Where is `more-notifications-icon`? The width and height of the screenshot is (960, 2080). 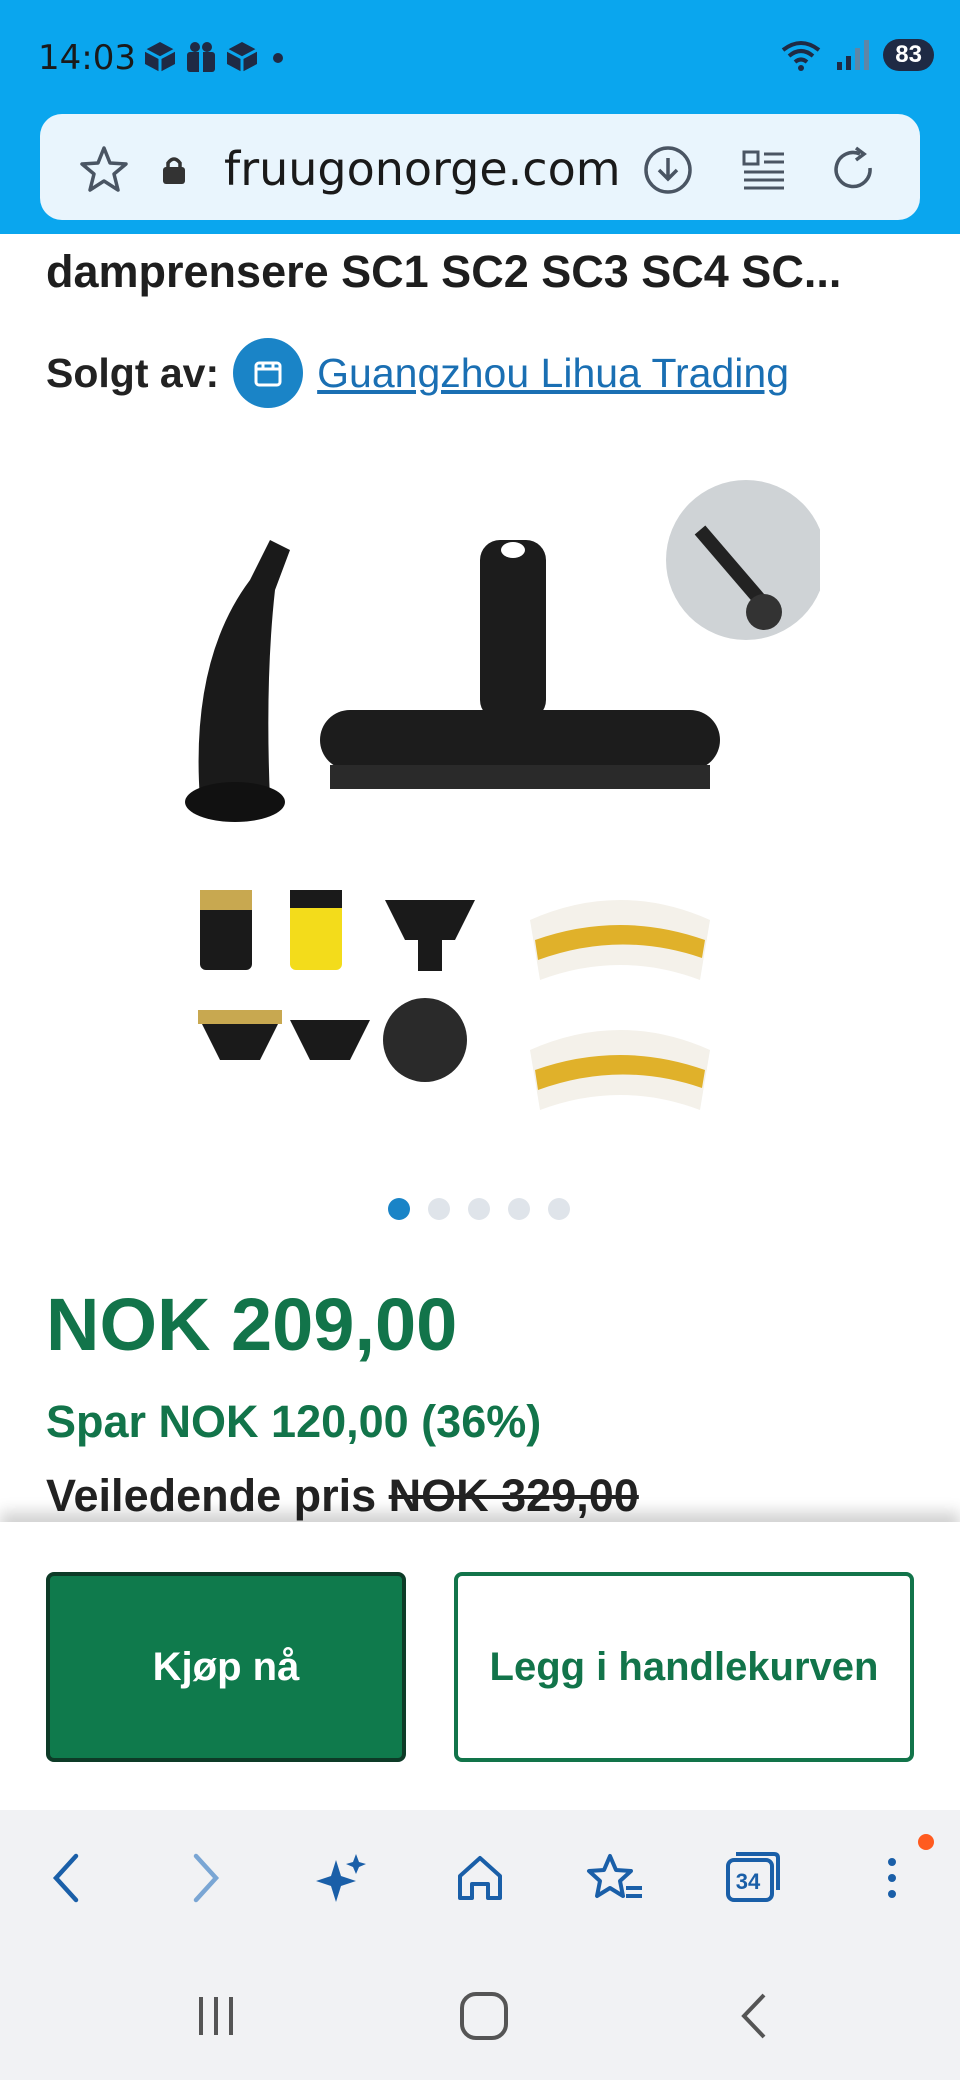
more-notifications-icon is located at coordinates (278, 58).